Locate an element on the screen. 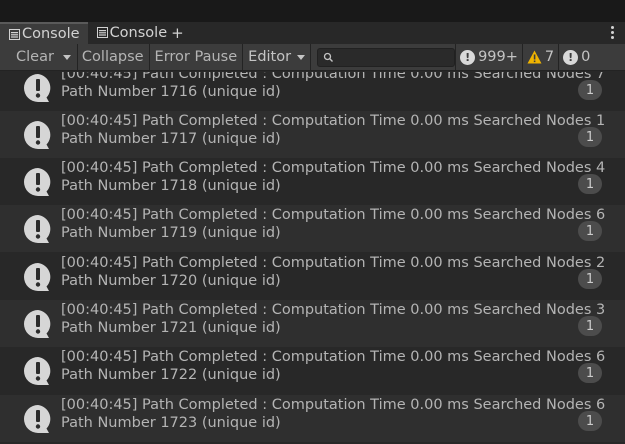 The image size is (625, 444). tab-console-2: Console + is located at coordinates (140, 33).